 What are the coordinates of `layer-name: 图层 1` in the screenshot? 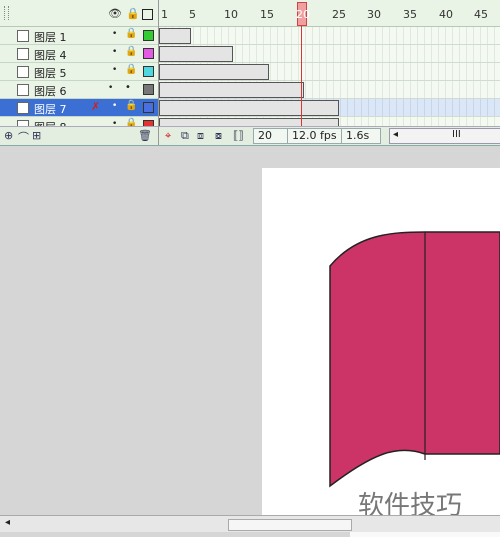 It's located at (50, 37).